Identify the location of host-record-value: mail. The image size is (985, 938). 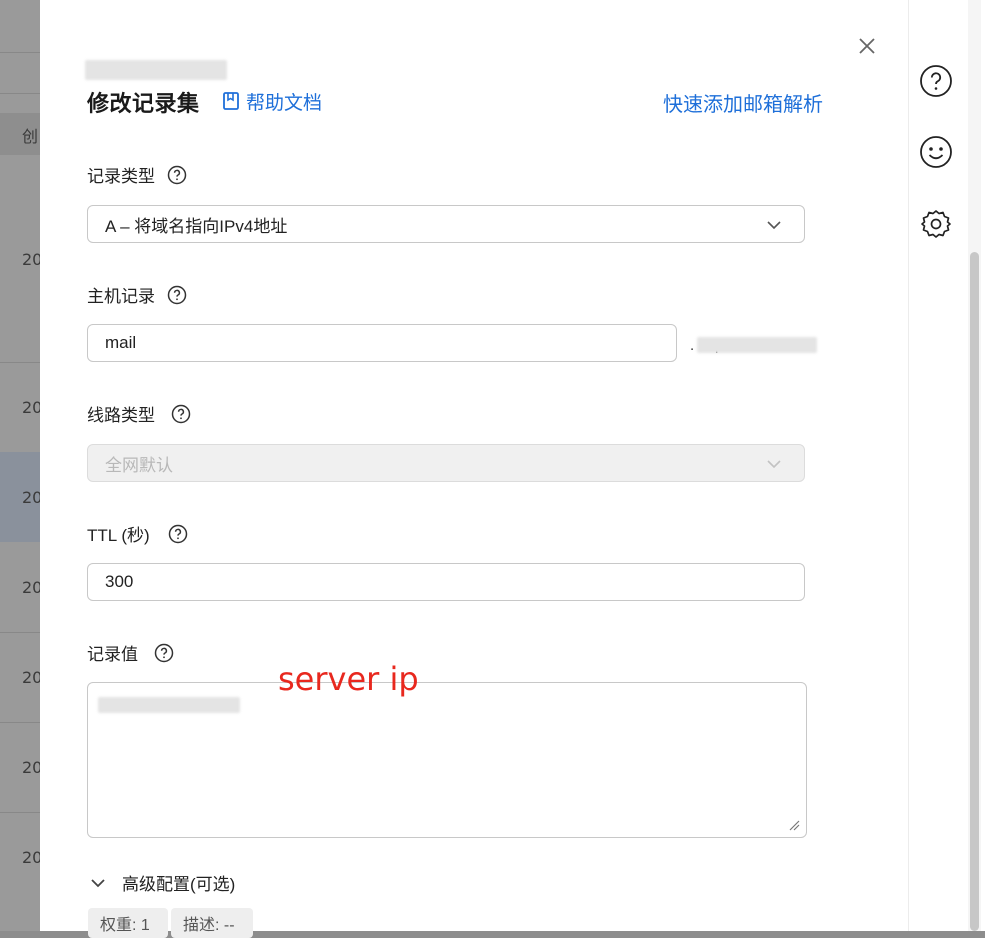
(121, 342).